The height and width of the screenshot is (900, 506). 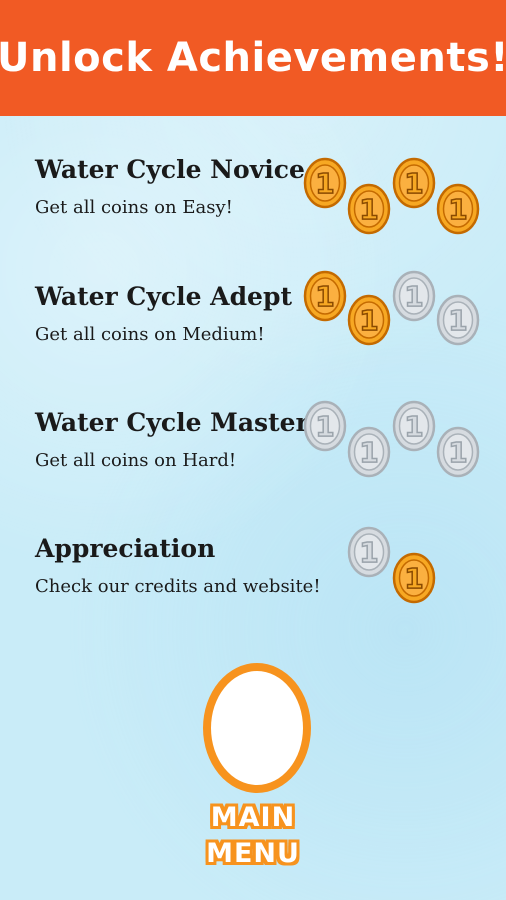 What do you see at coordinates (253, 853) in the screenshot?
I see `main-menu-label-line2: MENU` at bounding box center [253, 853].